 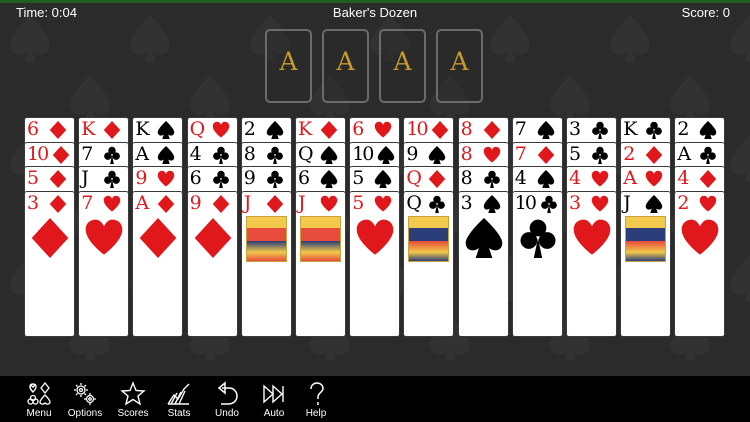 I want to click on foundation-pile-1: A, so click(x=288, y=66).